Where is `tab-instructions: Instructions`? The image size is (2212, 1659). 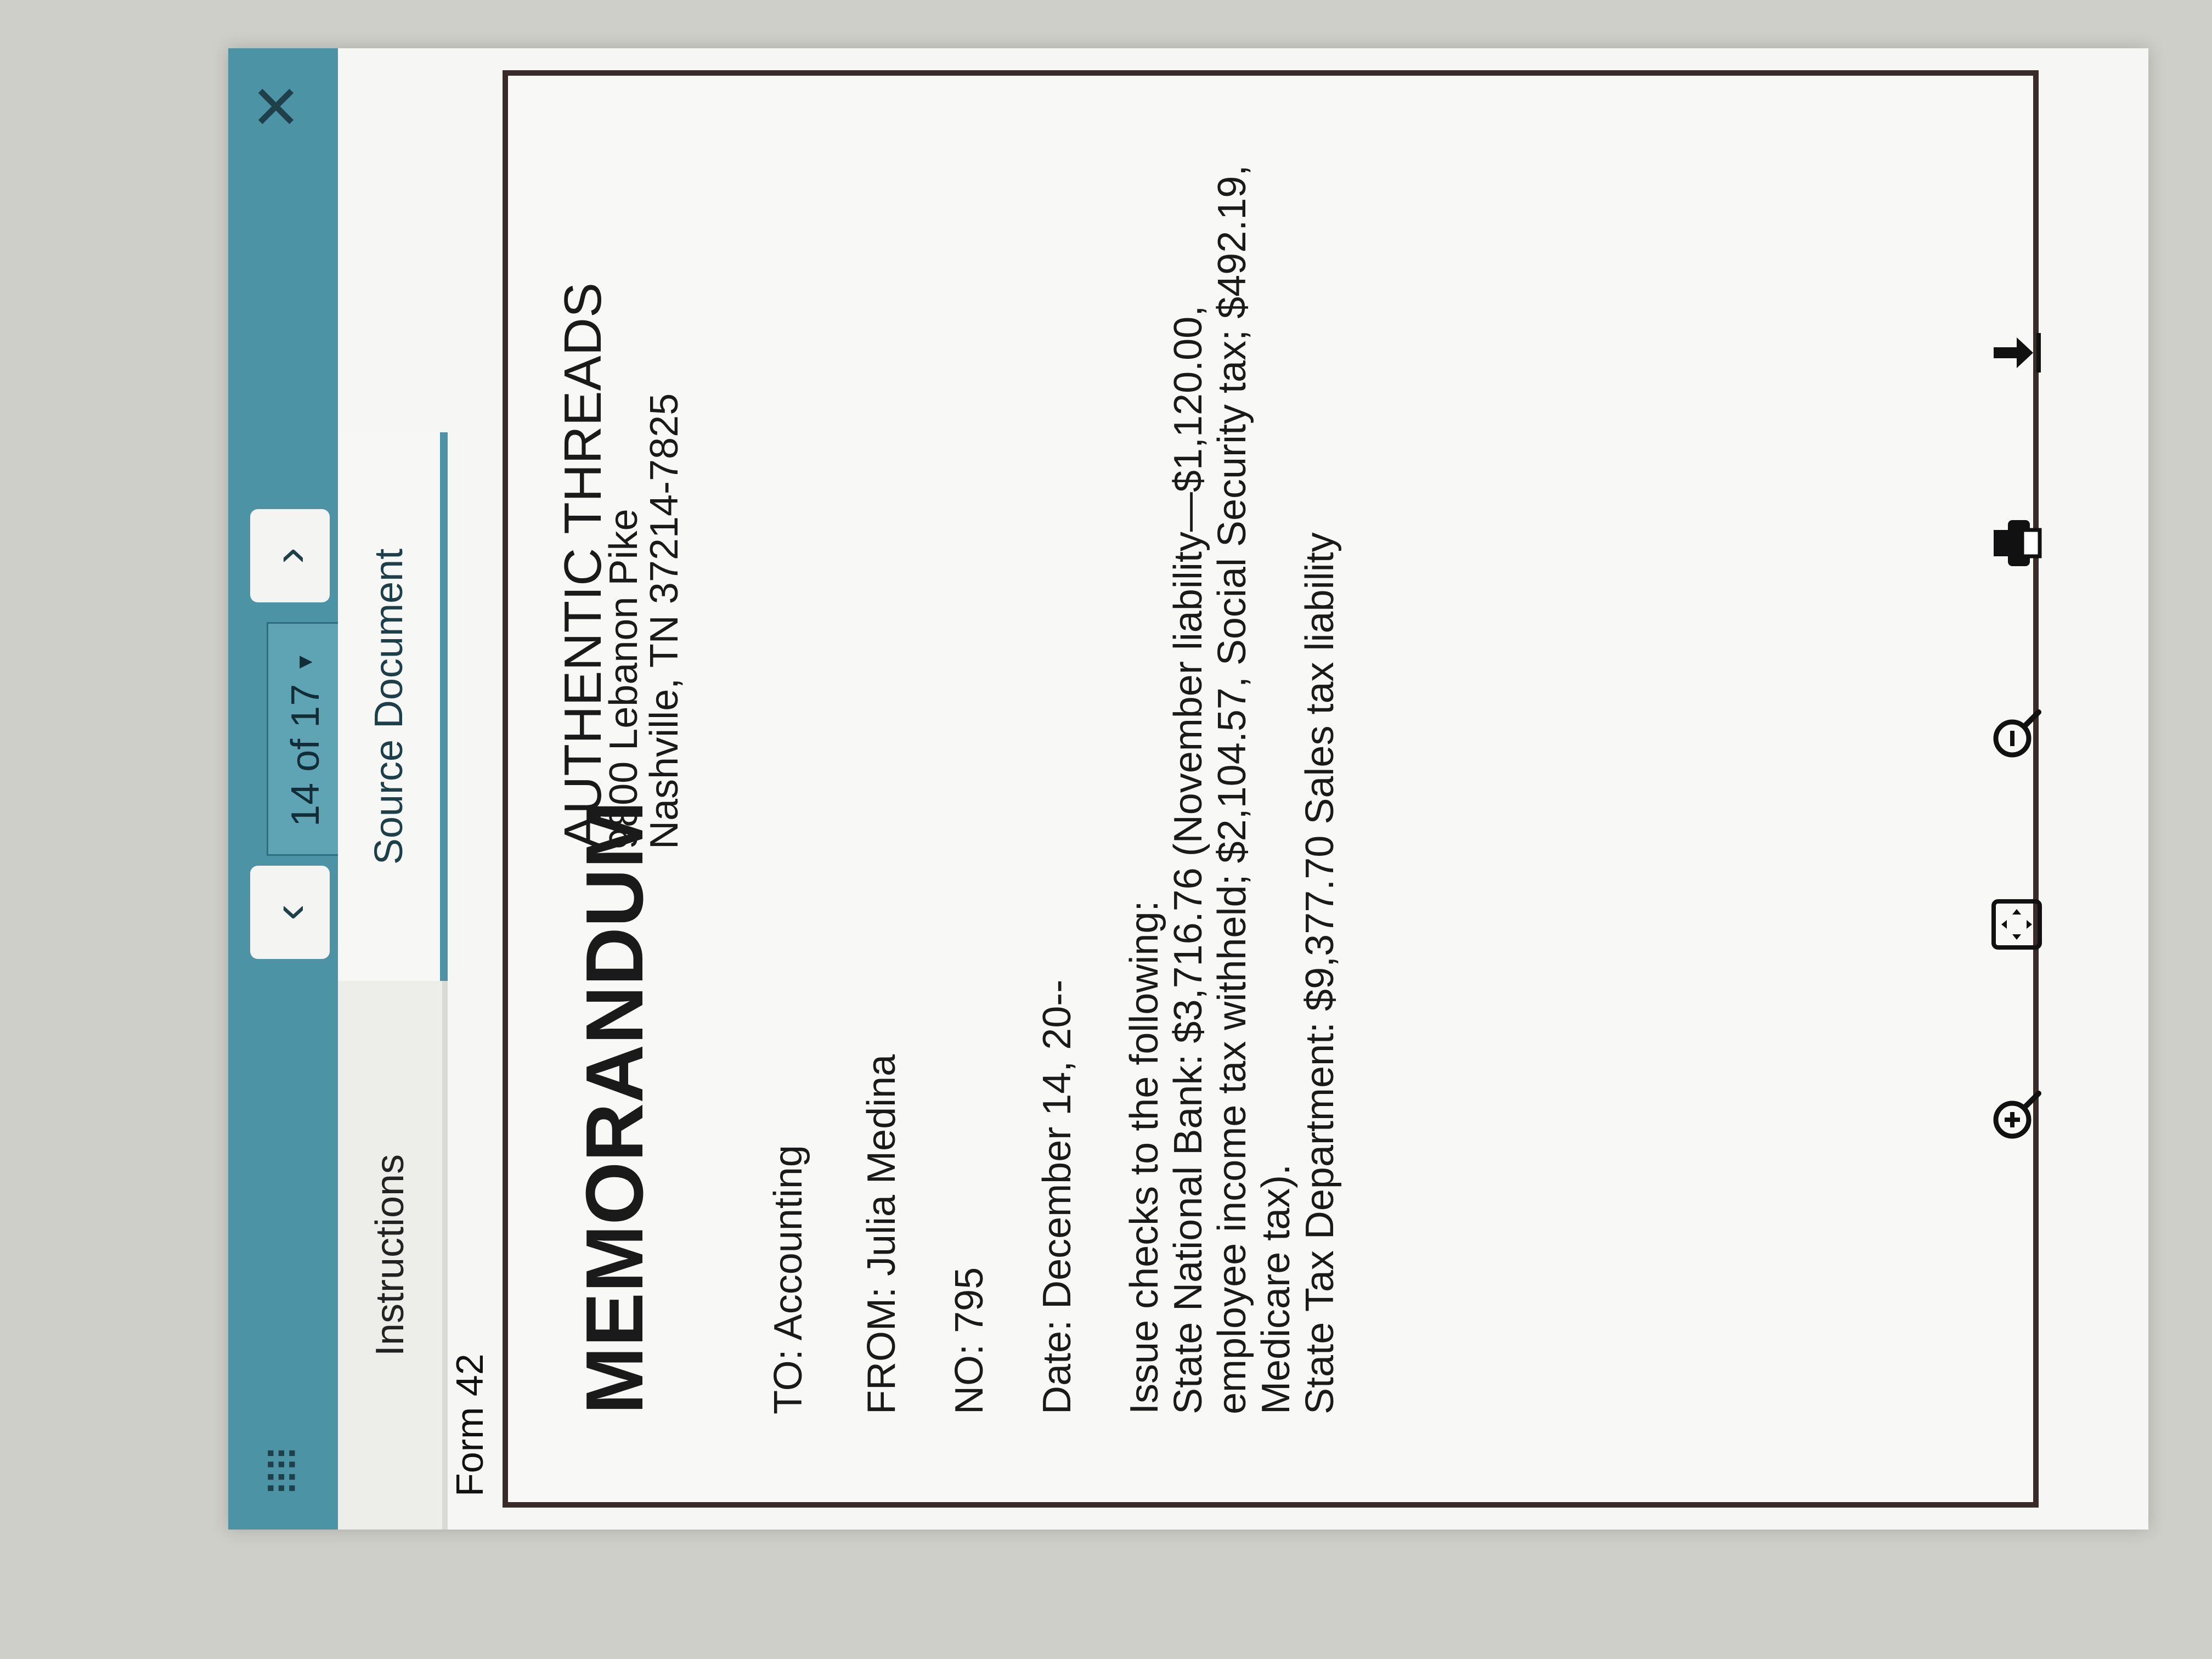
tab-instructions: Instructions is located at coordinates (393, 1255).